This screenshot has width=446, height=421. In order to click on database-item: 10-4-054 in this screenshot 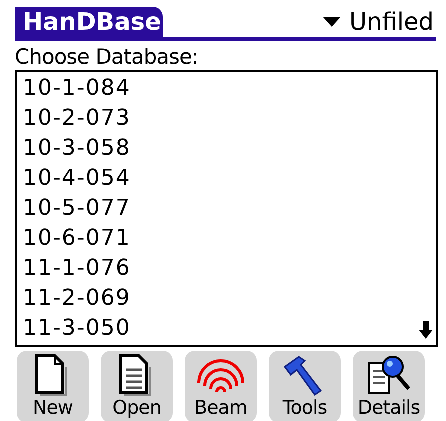, I will do `click(77, 179)`.